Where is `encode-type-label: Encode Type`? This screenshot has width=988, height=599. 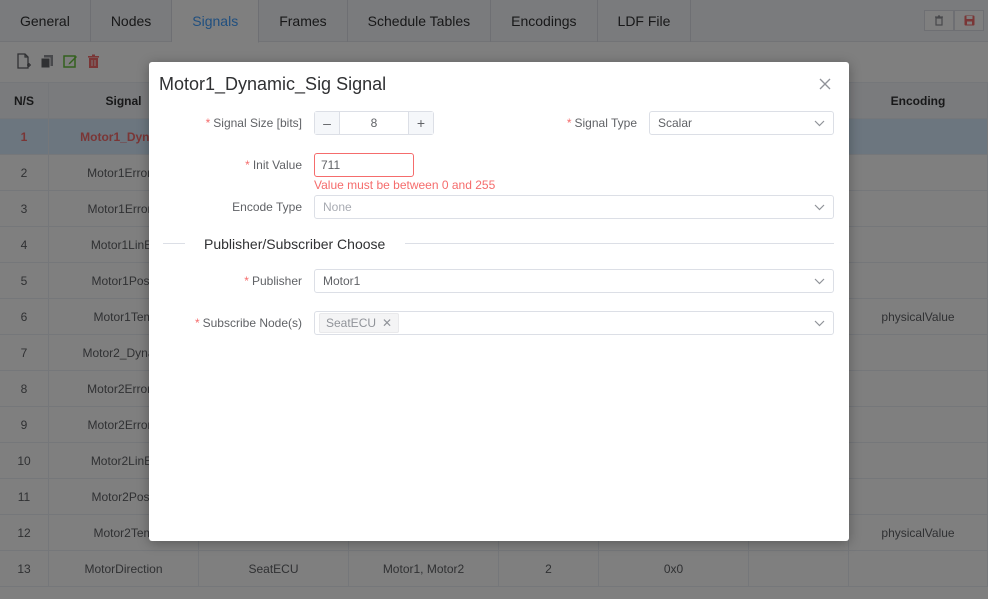
encode-type-label: Encode Type is located at coordinates (267, 207).